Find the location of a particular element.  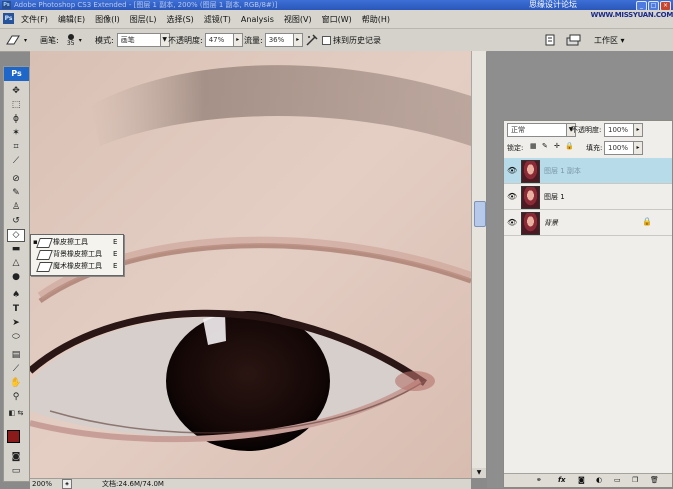

clone-stamp-tool-icon: ♙ is located at coordinates (16, 207).